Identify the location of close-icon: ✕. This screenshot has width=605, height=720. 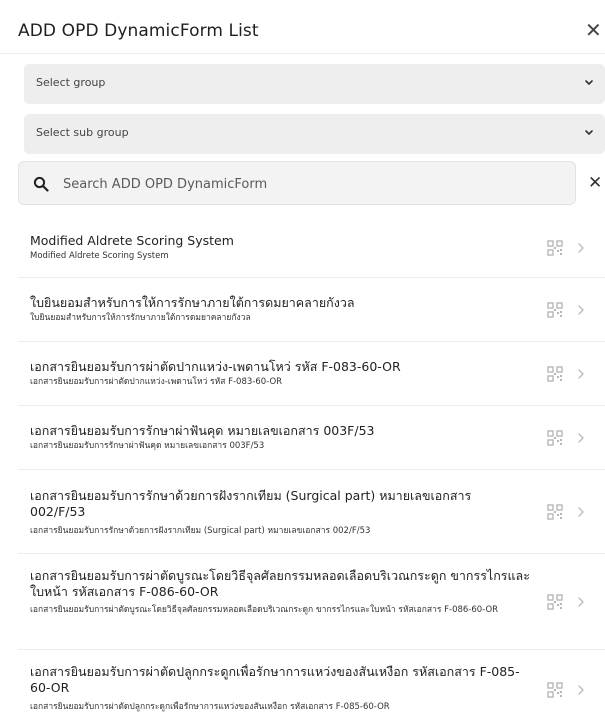
(595, 30).